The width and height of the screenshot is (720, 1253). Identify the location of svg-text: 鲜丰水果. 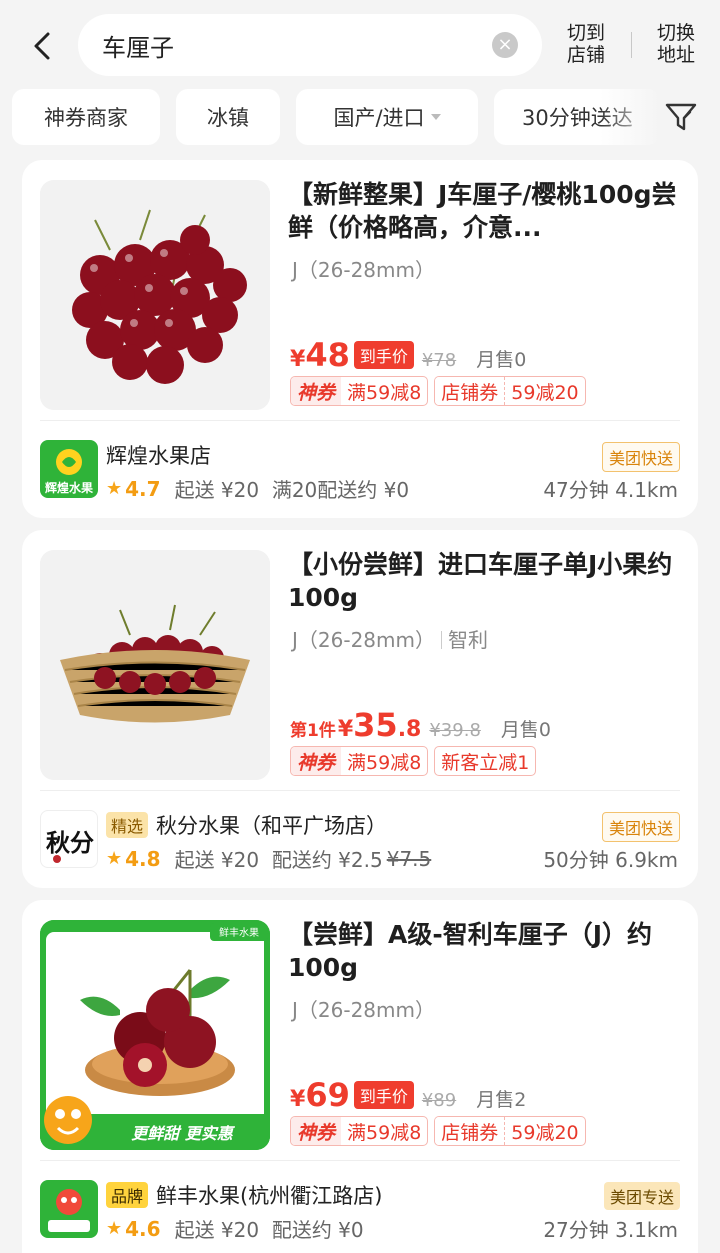
(239, 932).